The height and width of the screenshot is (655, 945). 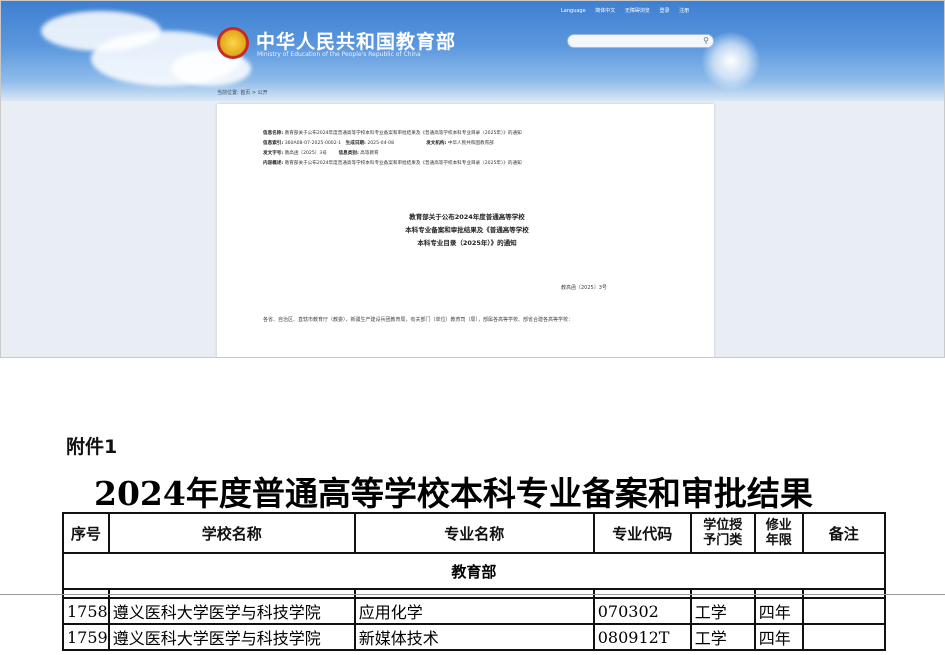 What do you see at coordinates (231, 533) in the screenshot?
I see `col-header-school: 学校名称` at bounding box center [231, 533].